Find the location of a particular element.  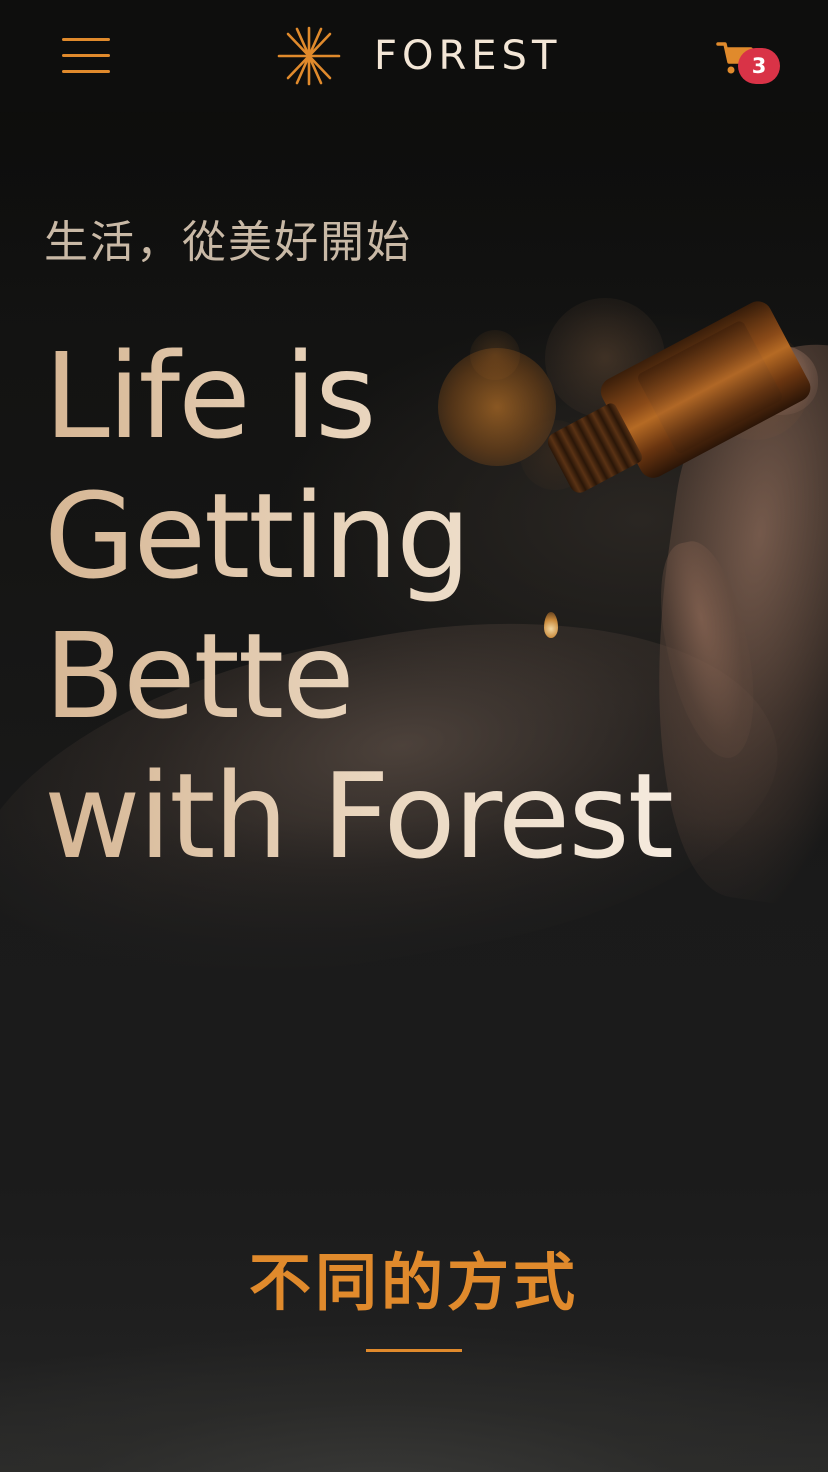

hero-title-line: Getting is located at coordinates (424, 536).